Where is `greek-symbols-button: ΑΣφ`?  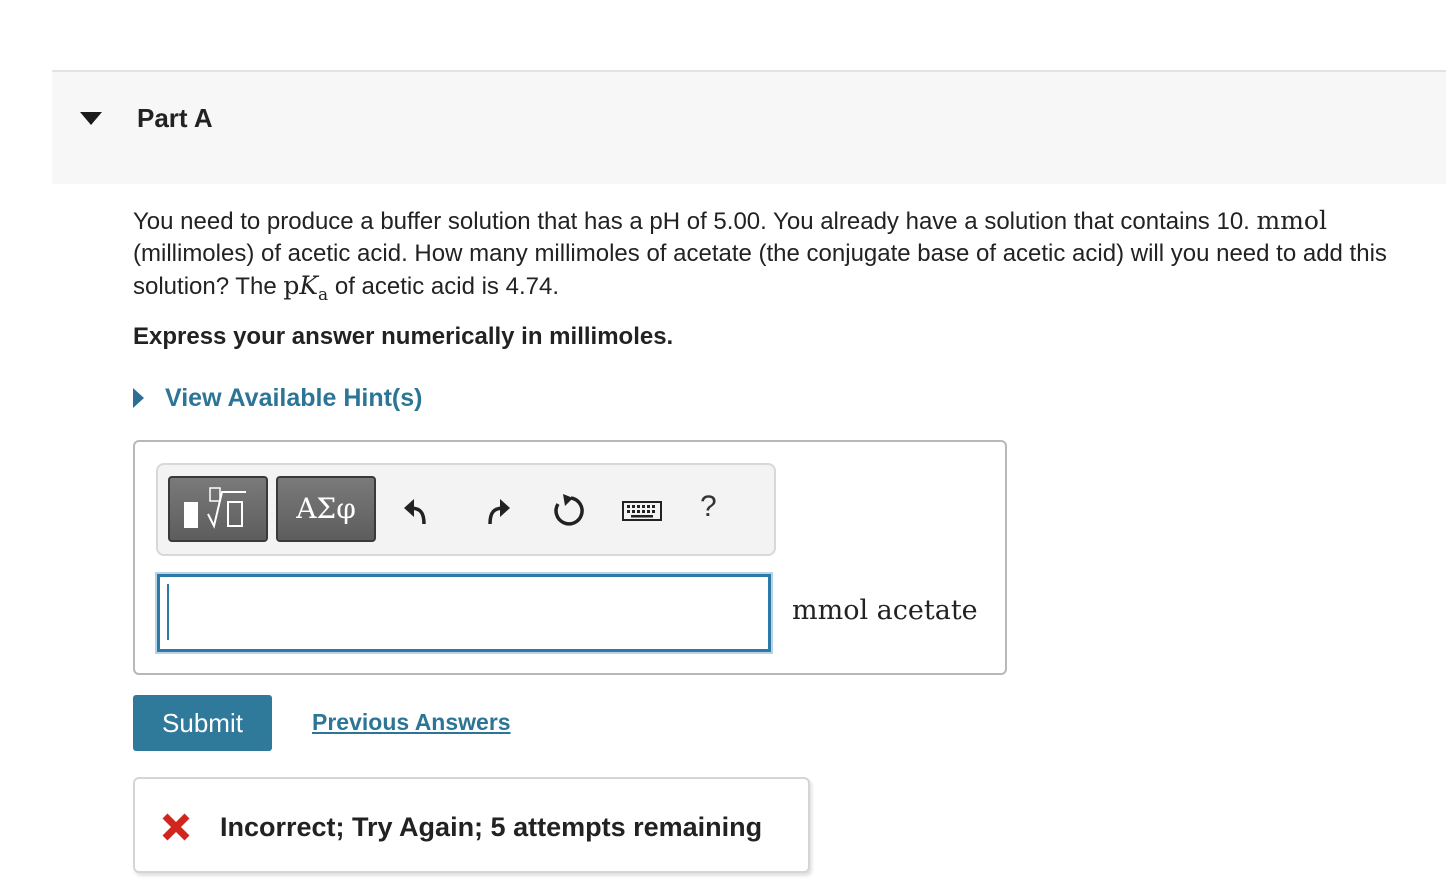
greek-symbols-button: ΑΣφ is located at coordinates (326, 509).